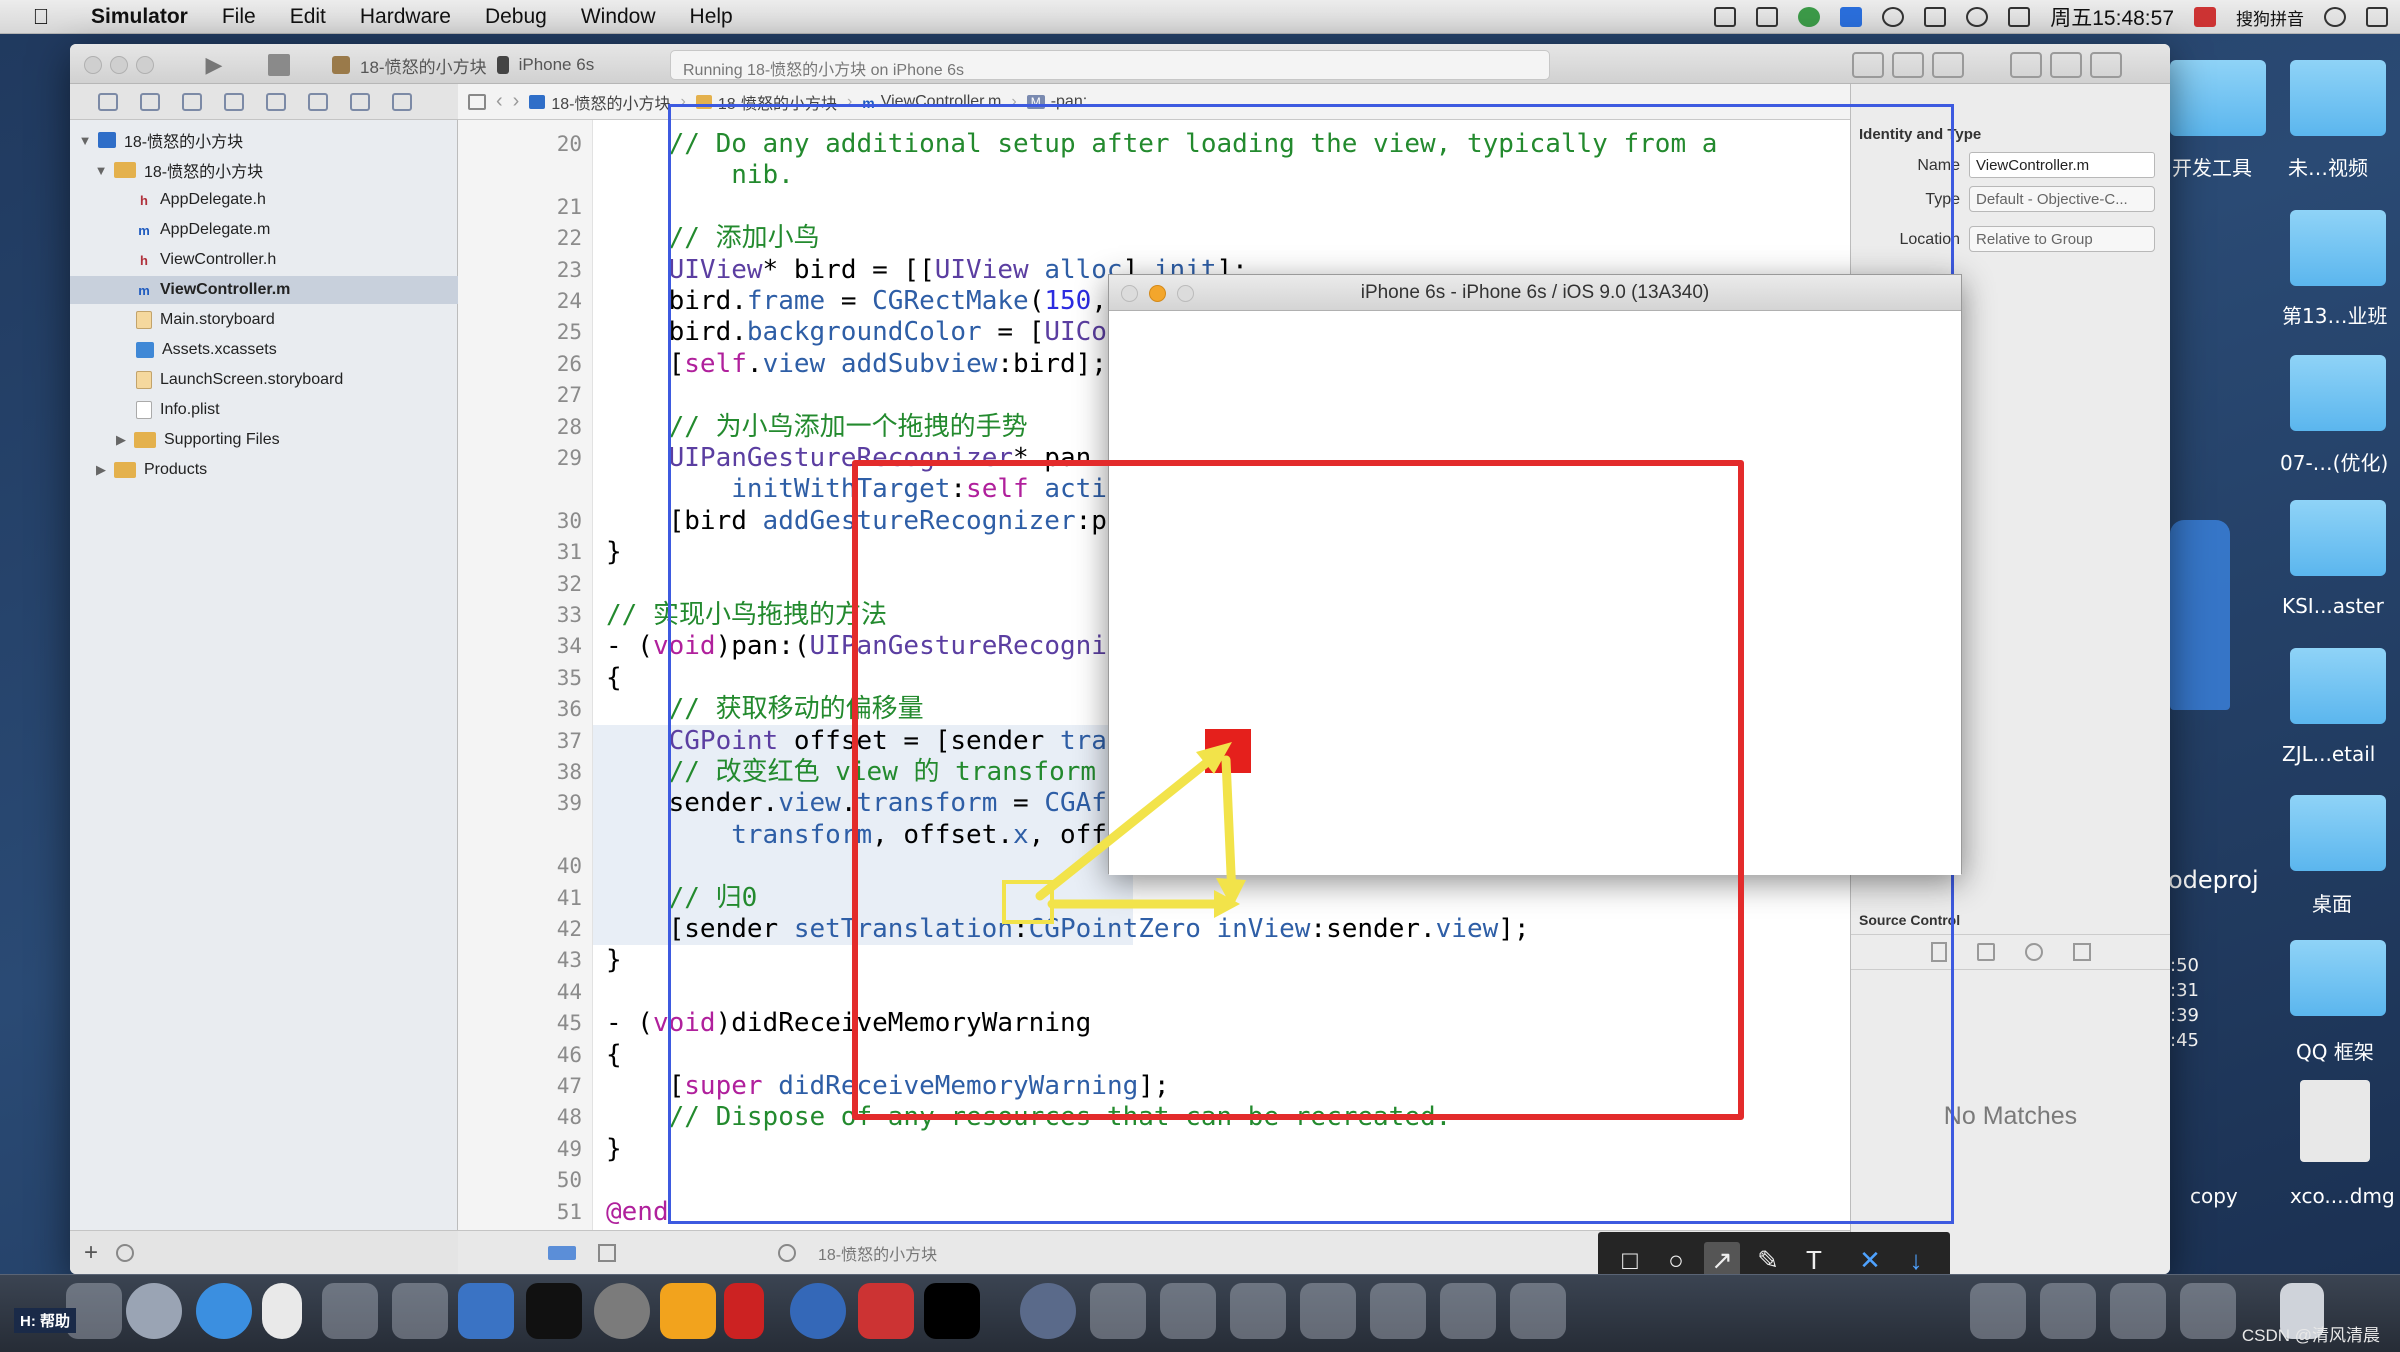  I want to click on app-store-icon, so click(486, 1311).